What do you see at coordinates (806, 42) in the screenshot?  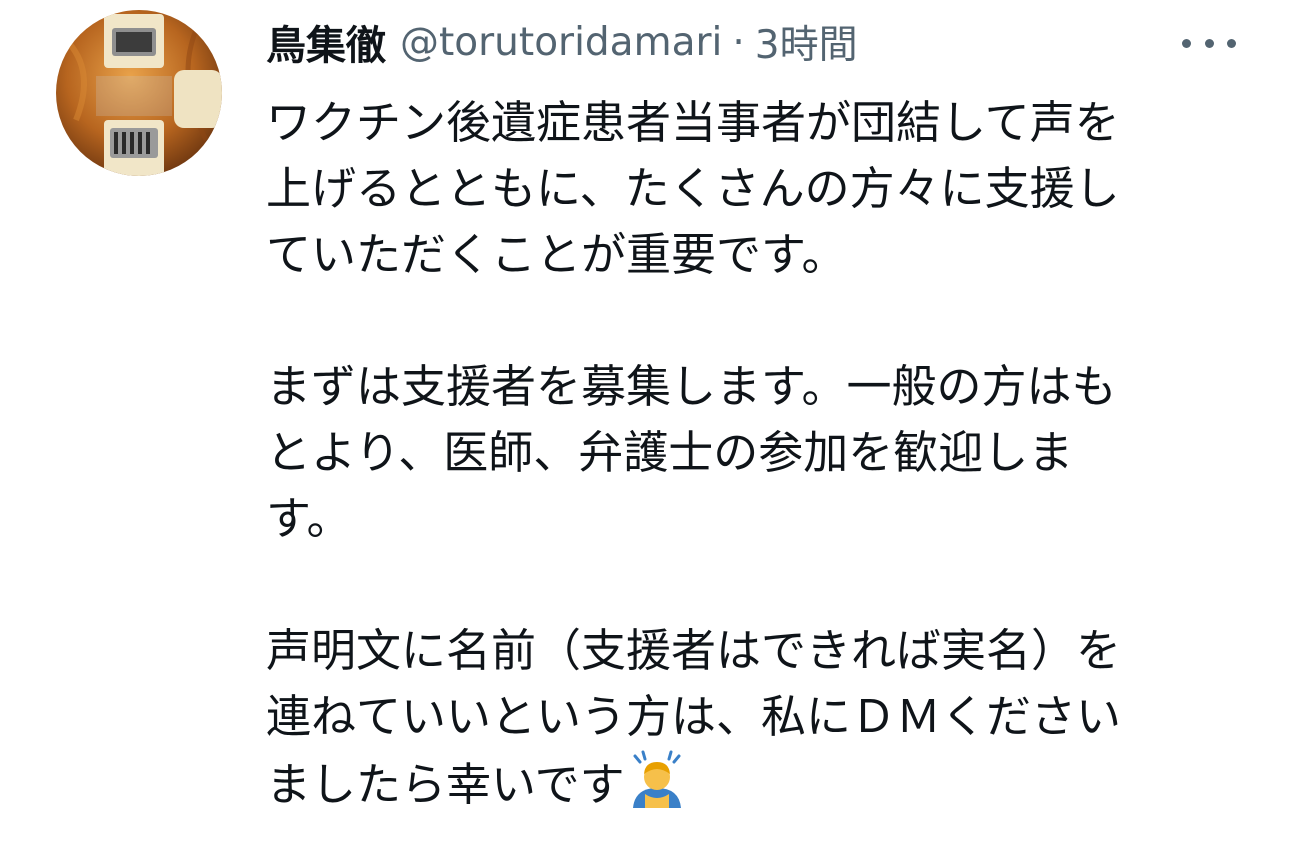 I see `tweet-timestamp: 3時間` at bounding box center [806, 42].